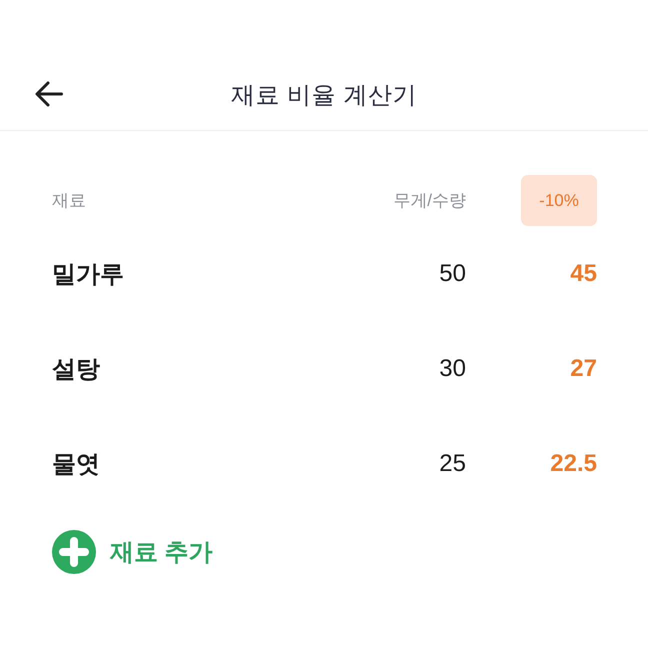 The width and height of the screenshot is (648, 657). Describe the element at coordinates (76, 369) in the screenshot. I see `ingredient-name: 설탕` at that location.